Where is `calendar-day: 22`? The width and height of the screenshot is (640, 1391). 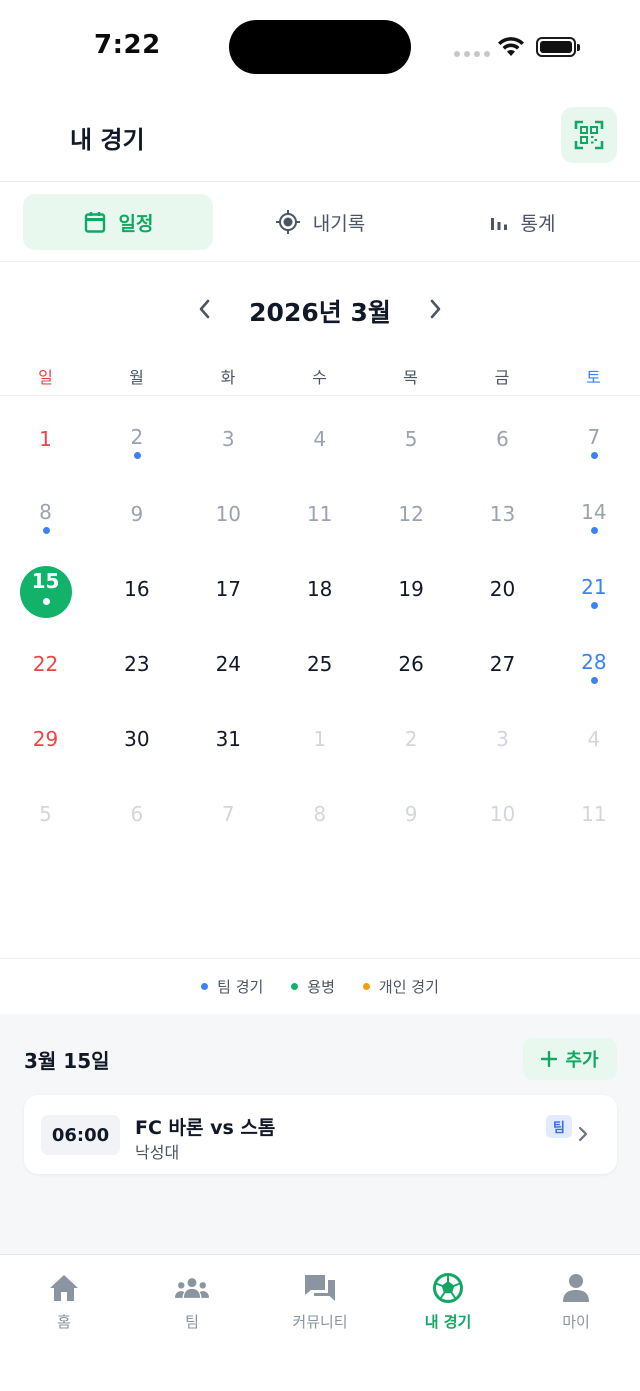
calendar-day: 22 is located at coordinates (45, 667).